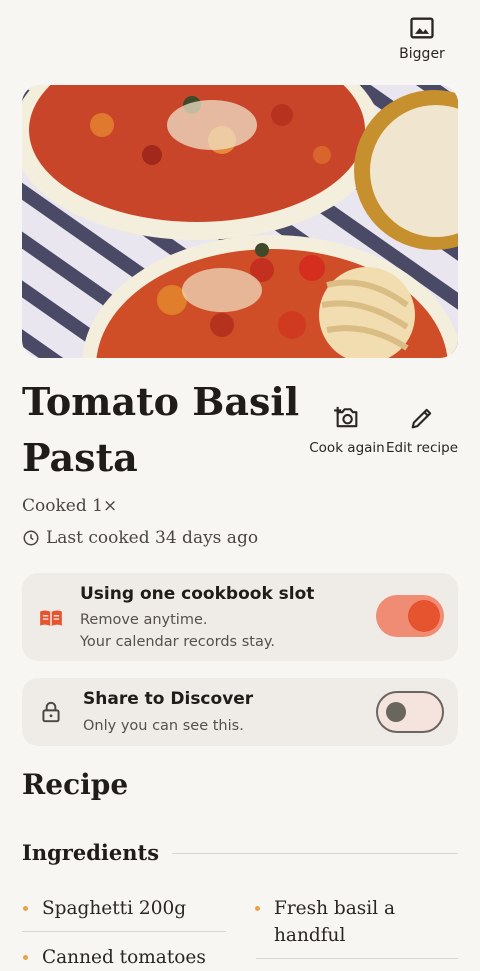 This screenshot has width=480, height=971. Describe the element at coordinates (114, 908) in the screenshot. I see `ingredient-text: Spaghetti 200g` at that location.